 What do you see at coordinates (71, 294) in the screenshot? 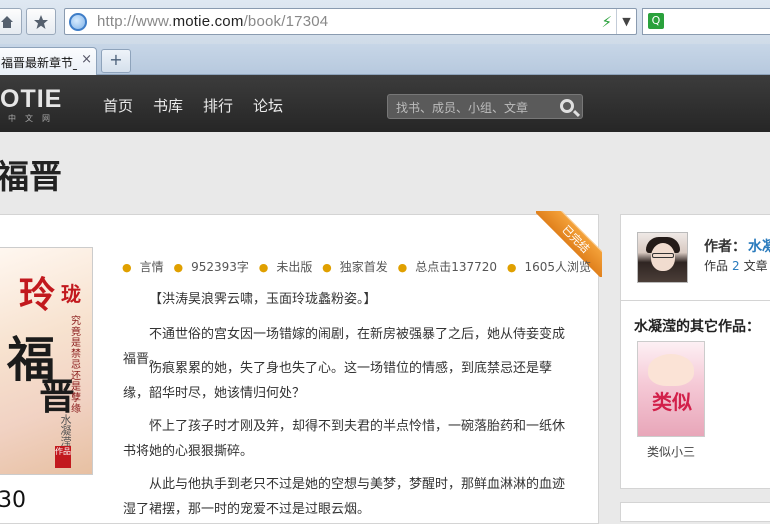
I see `cover-char-1b: 珑` at bounding box center [71, 294].